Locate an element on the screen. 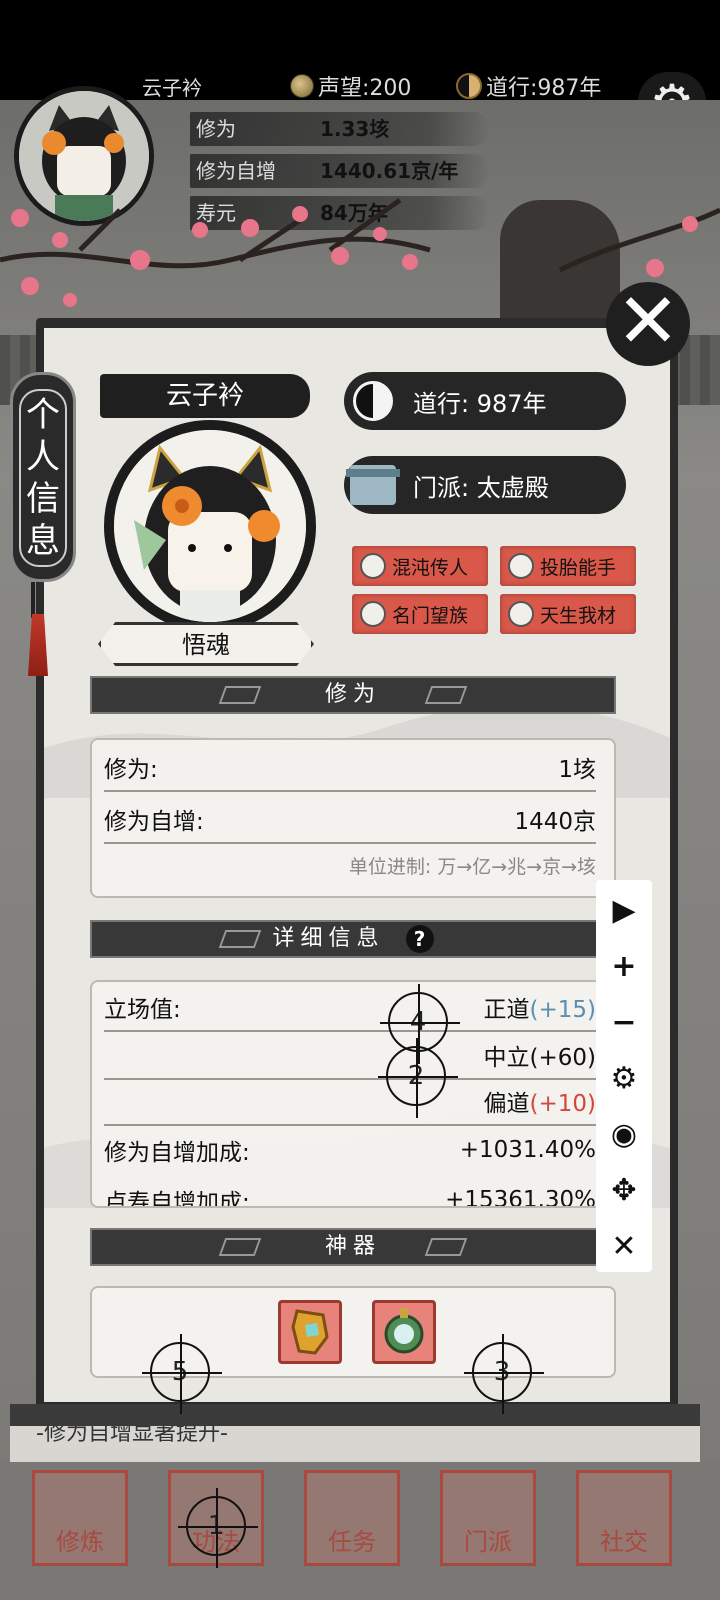 This screenshot has height=1600, width=720. side-tab-char: 信 is located at coordinates (43, 499).